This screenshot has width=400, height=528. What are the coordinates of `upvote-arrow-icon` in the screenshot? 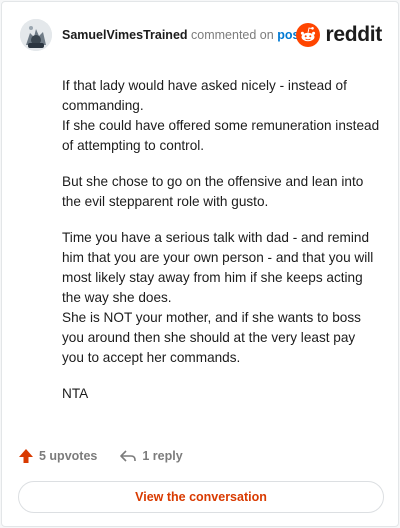 It's located at (26, 456).